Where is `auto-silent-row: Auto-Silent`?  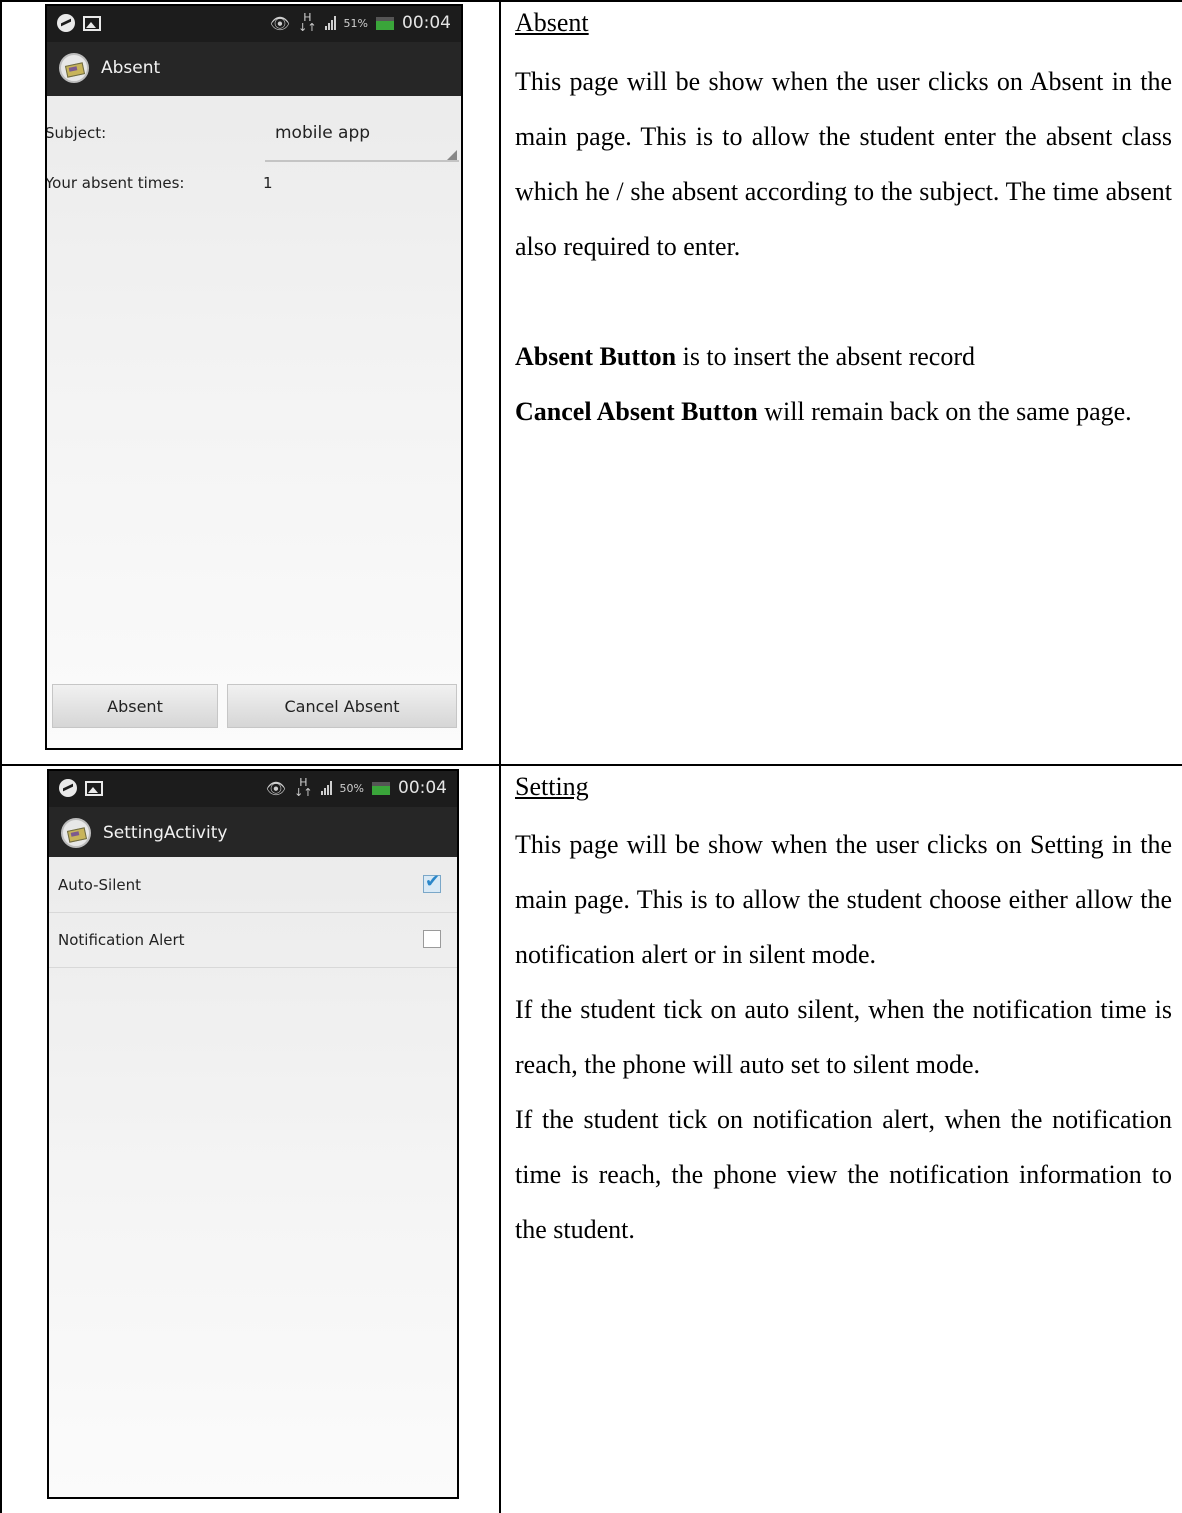
auto-silent-row: Auto-Silent is located at coordinates (253, 885).